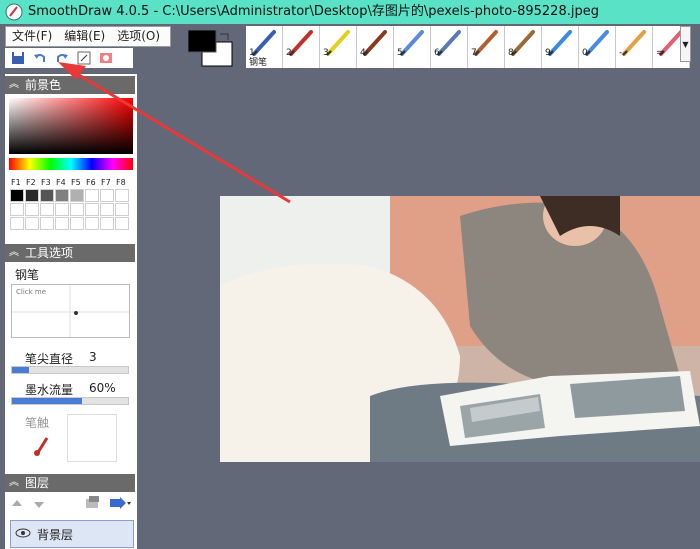 Image resolution: width=700 pixels, height=549 pixels. I want to click on layer-settings-icon, so click(93, 504).